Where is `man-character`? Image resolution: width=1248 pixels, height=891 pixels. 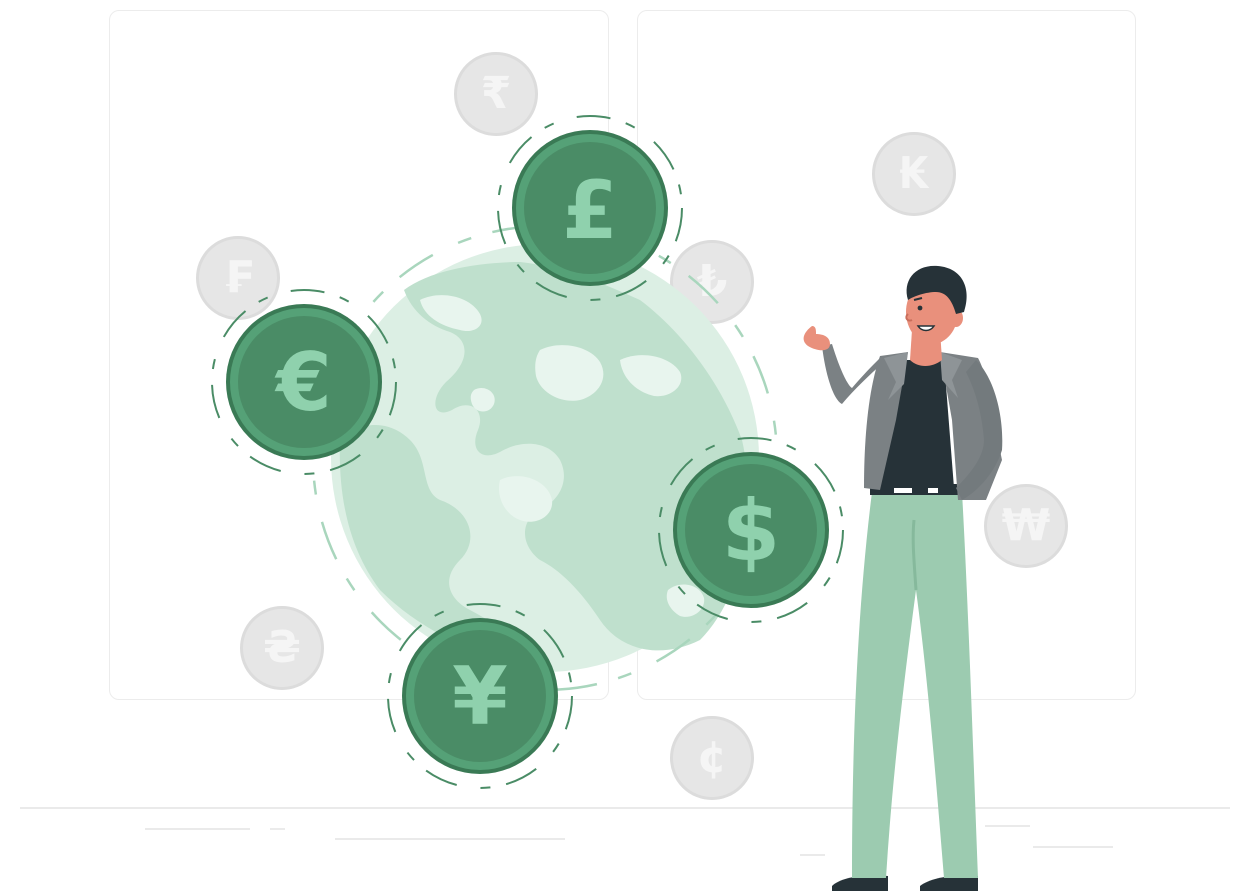
man-character is located at coordinates (903, 578).